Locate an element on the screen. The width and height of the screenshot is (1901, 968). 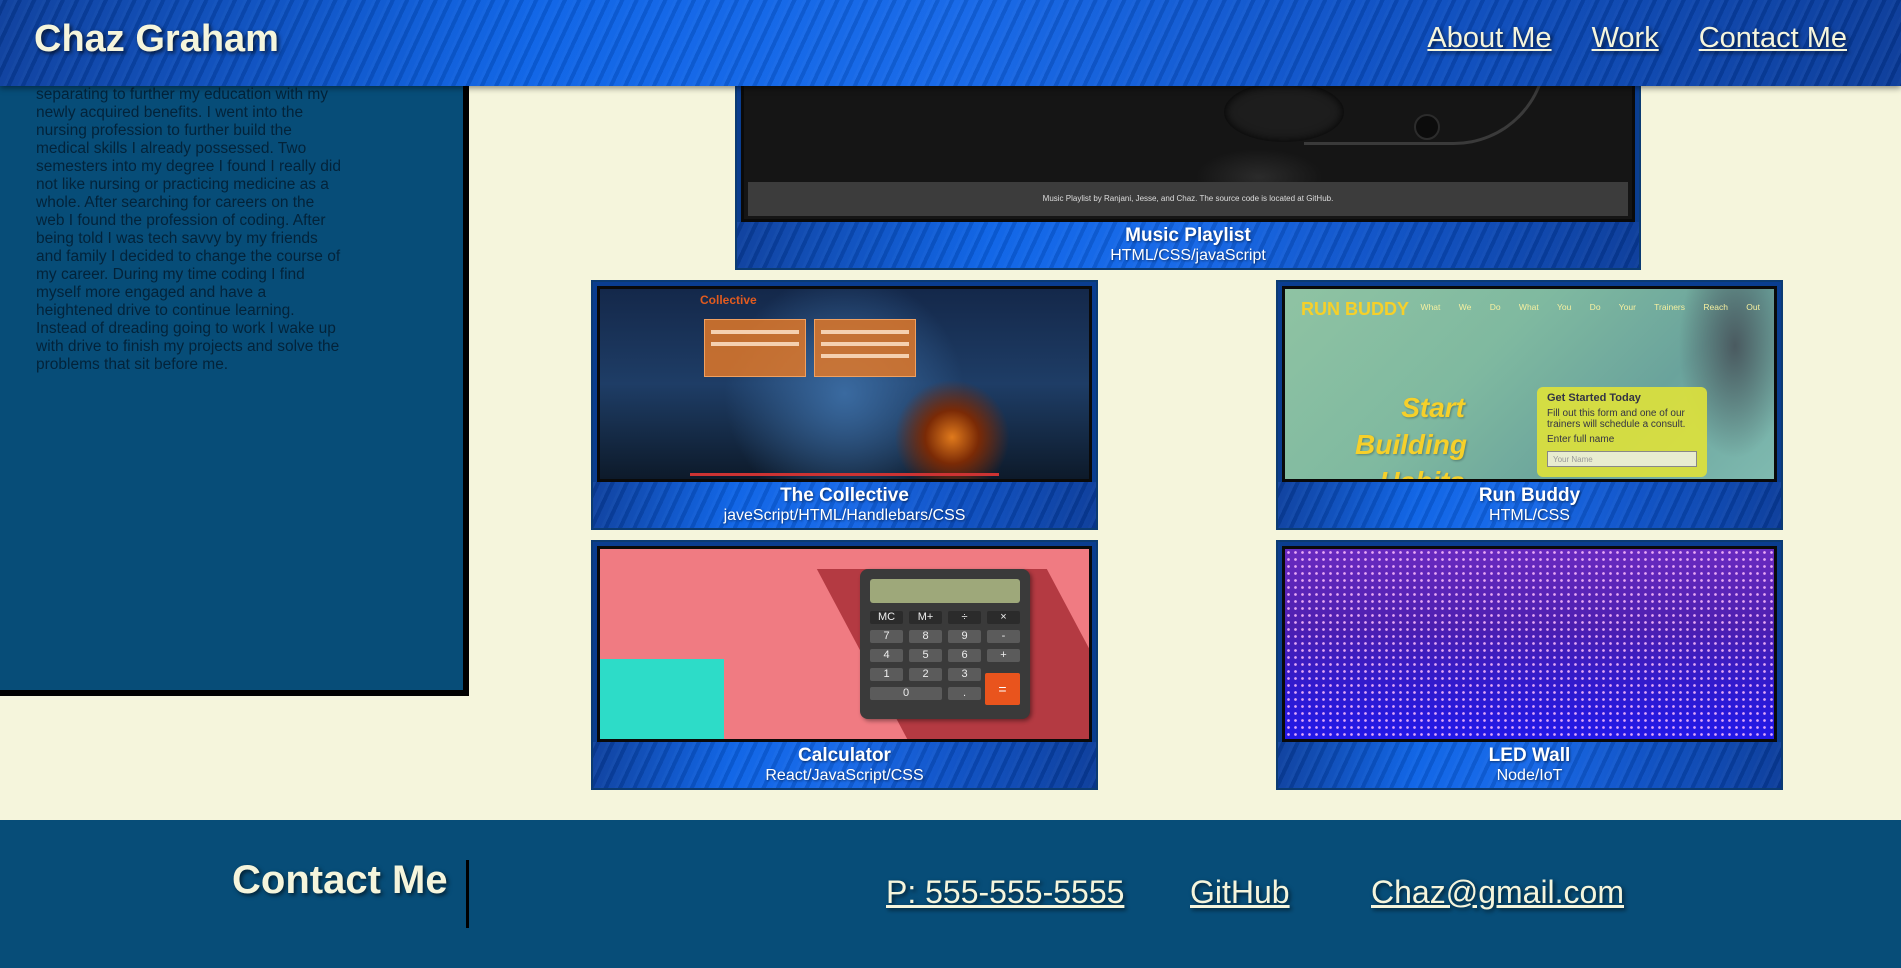
teal-block is located at coordinates (662, 699).